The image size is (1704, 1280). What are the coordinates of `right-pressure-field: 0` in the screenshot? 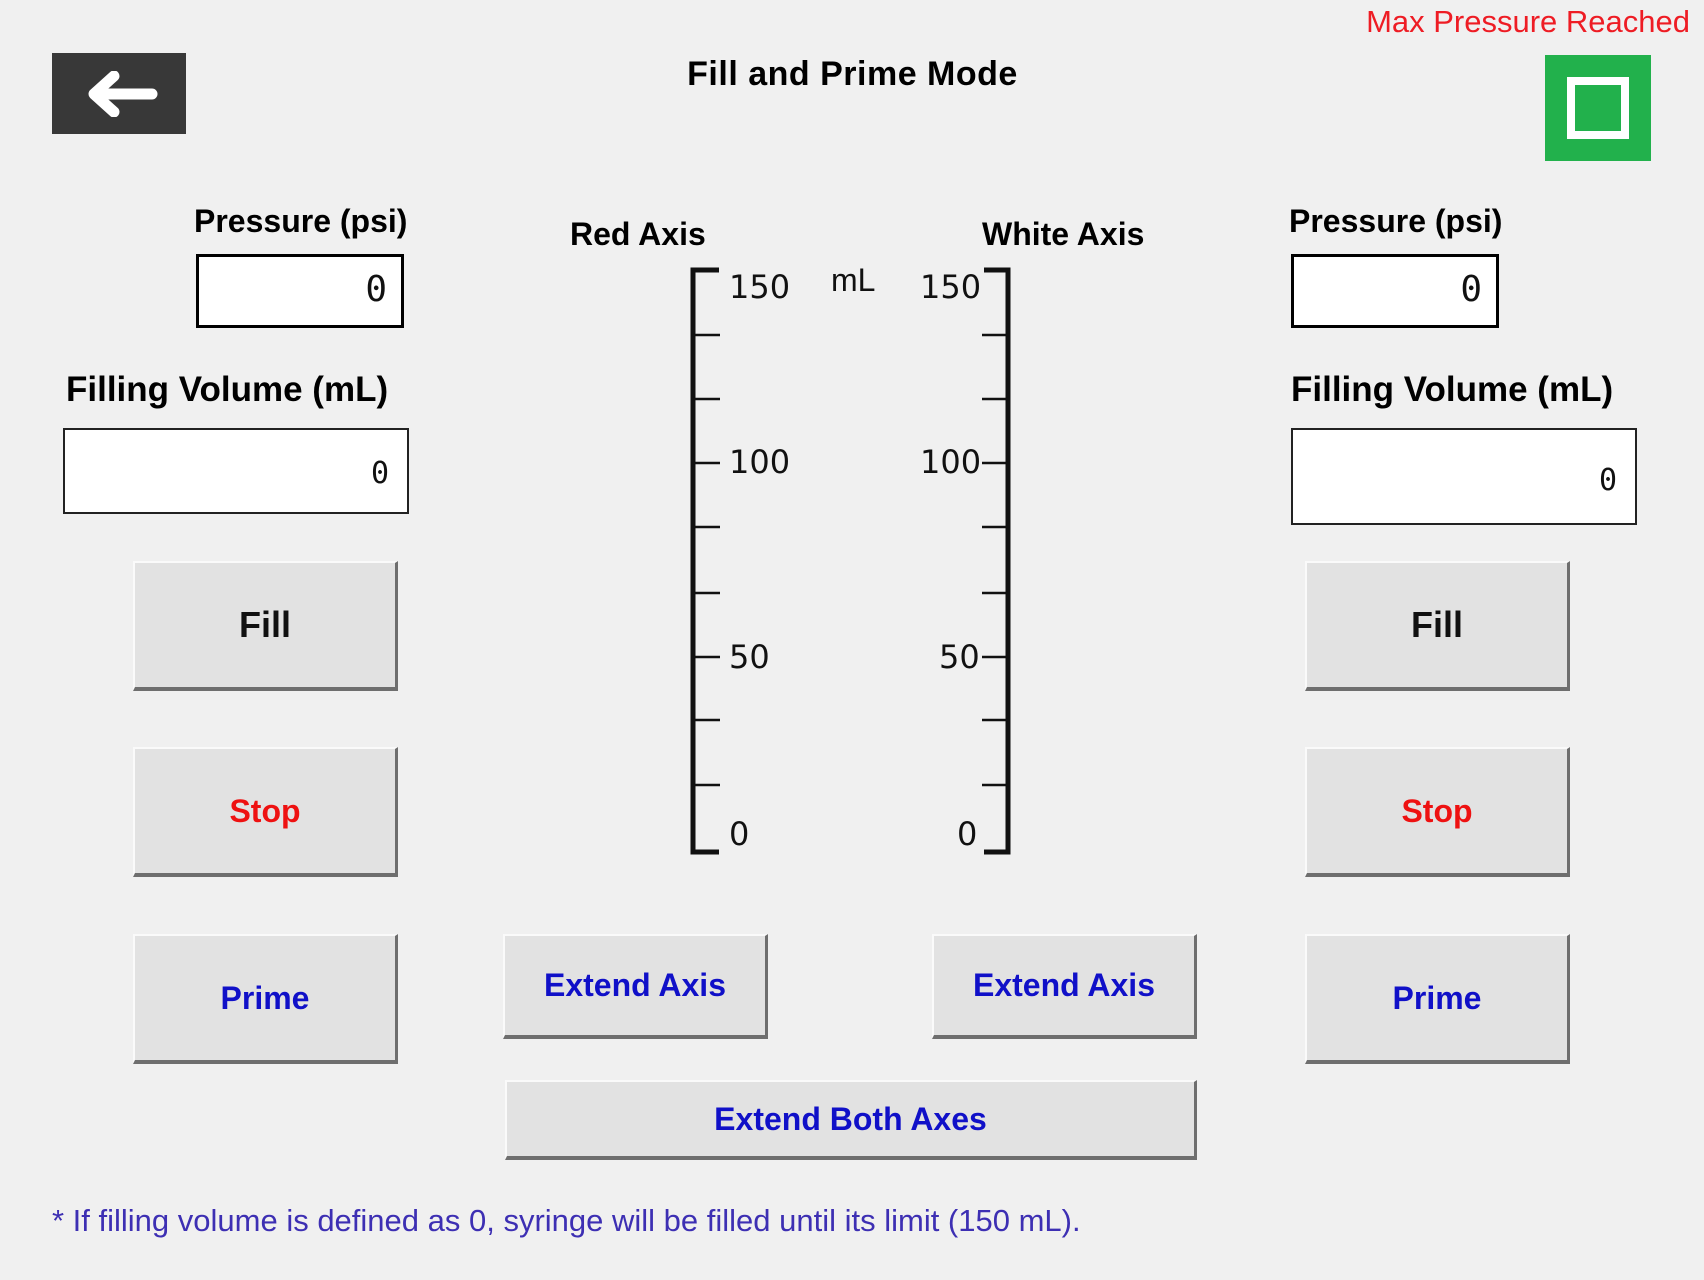 It's located at (1395, 291).